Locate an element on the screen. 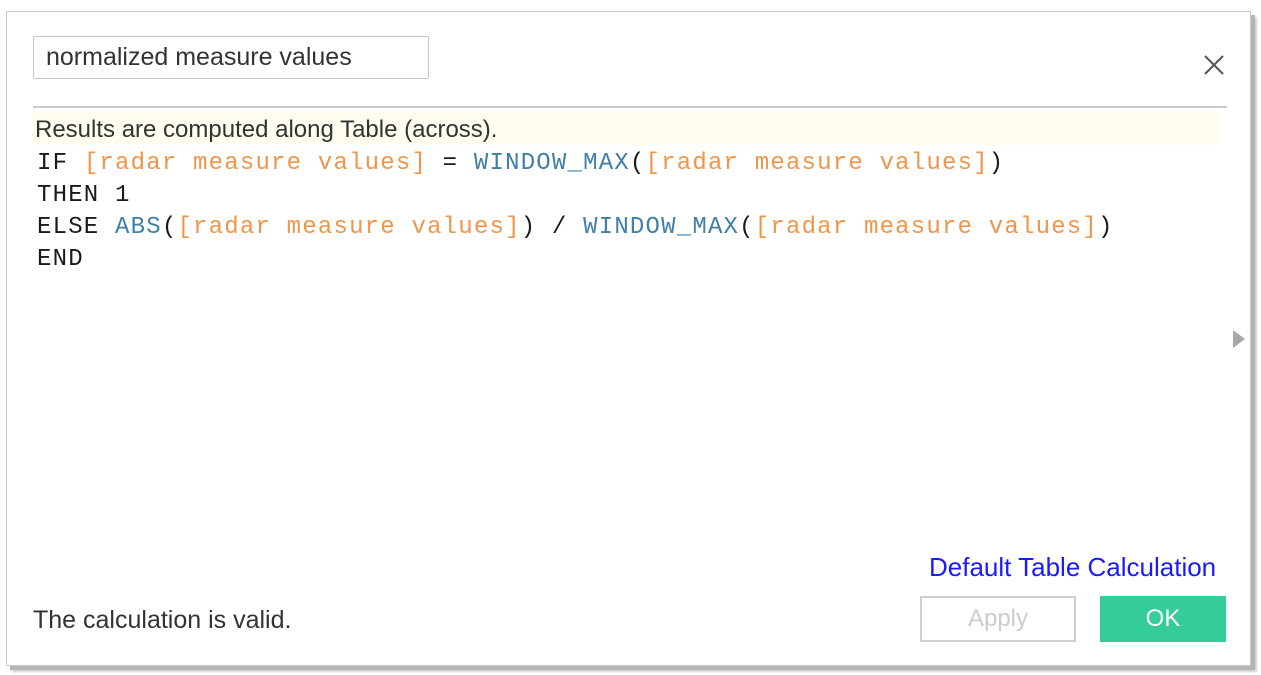 This screenshot has width=1261, height=675. keyword-token: THEN 1 is located at coordinates (84, 195).